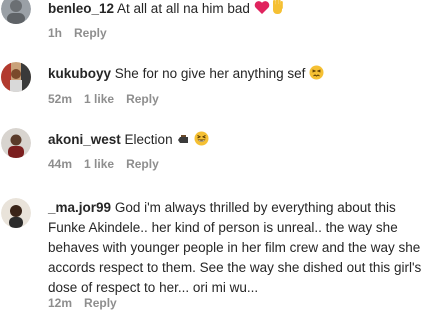  What do you see at coordinates (55, 33) in the screenshot?
I see `timestamp: 1h` at bounding box center [55, 33].